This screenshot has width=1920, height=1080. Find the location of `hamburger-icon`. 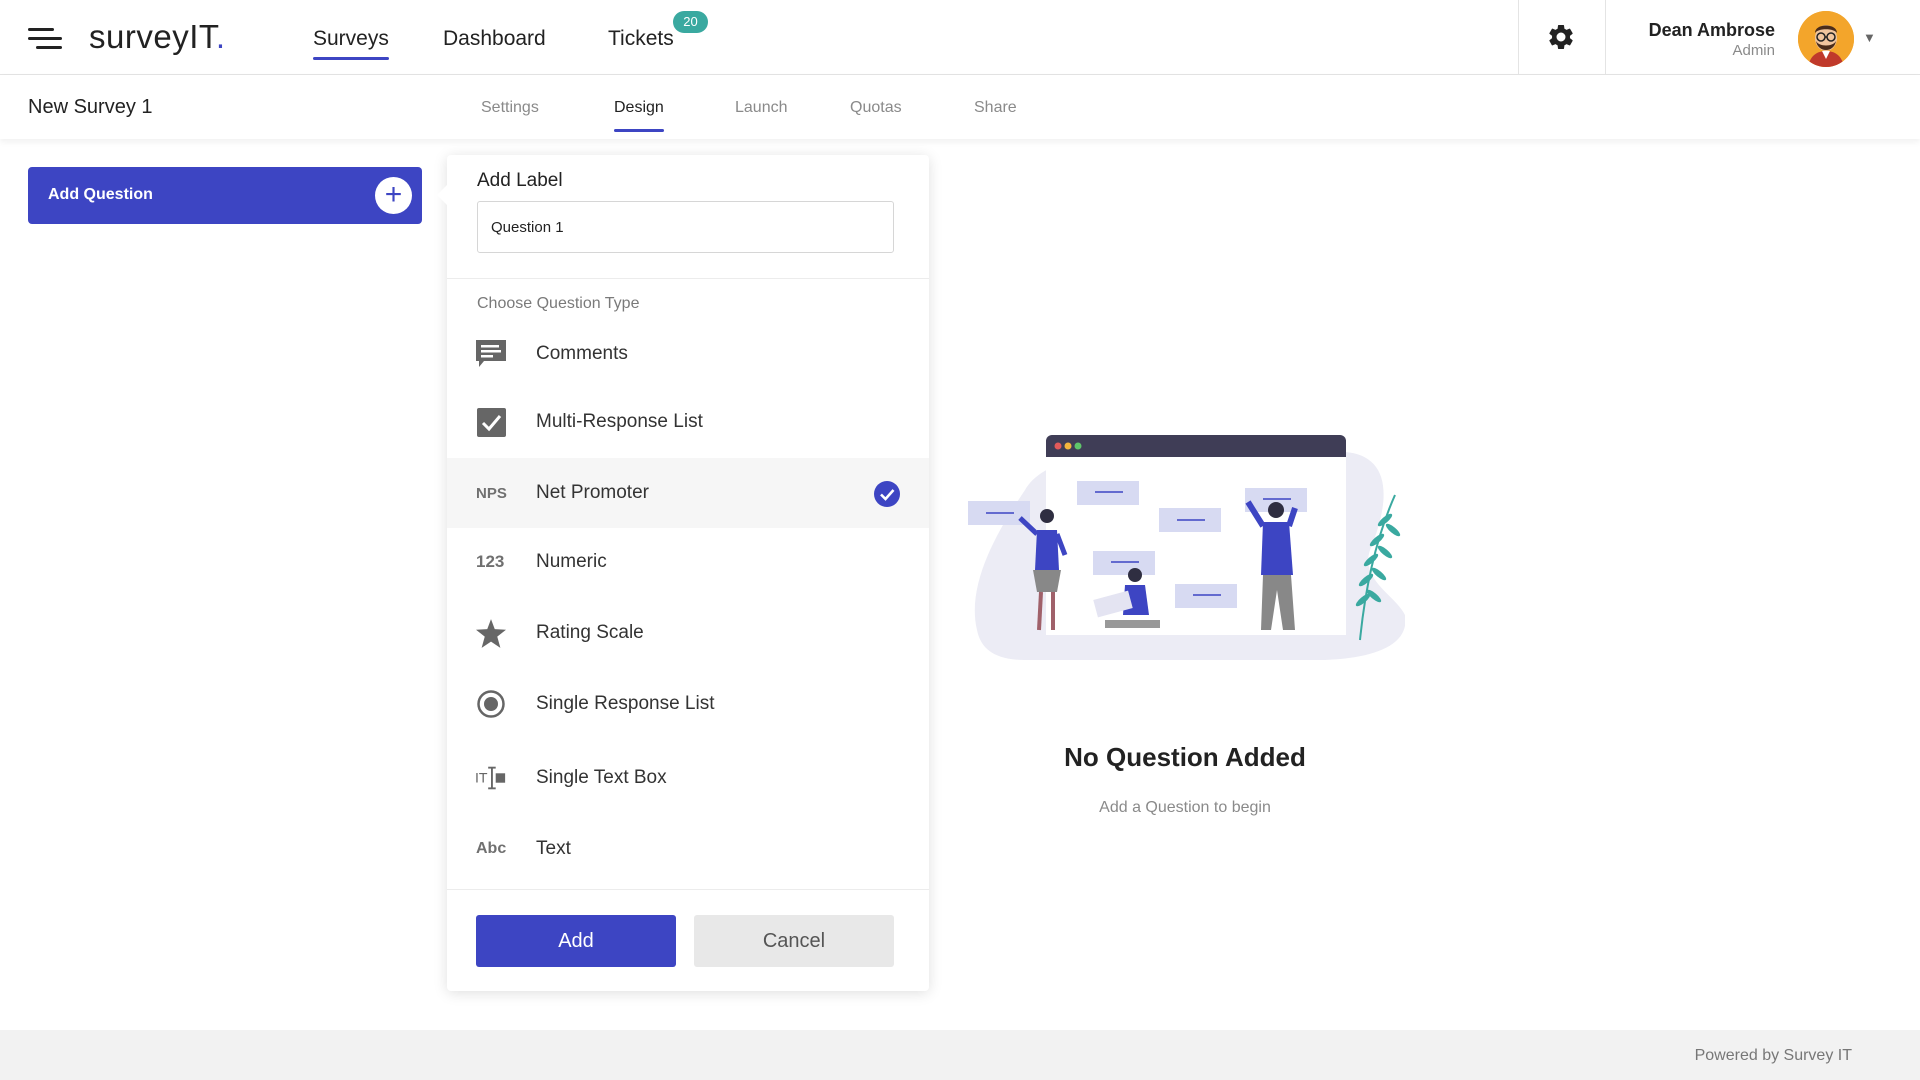

hamburger-icon is located at coordinates (45, 39).